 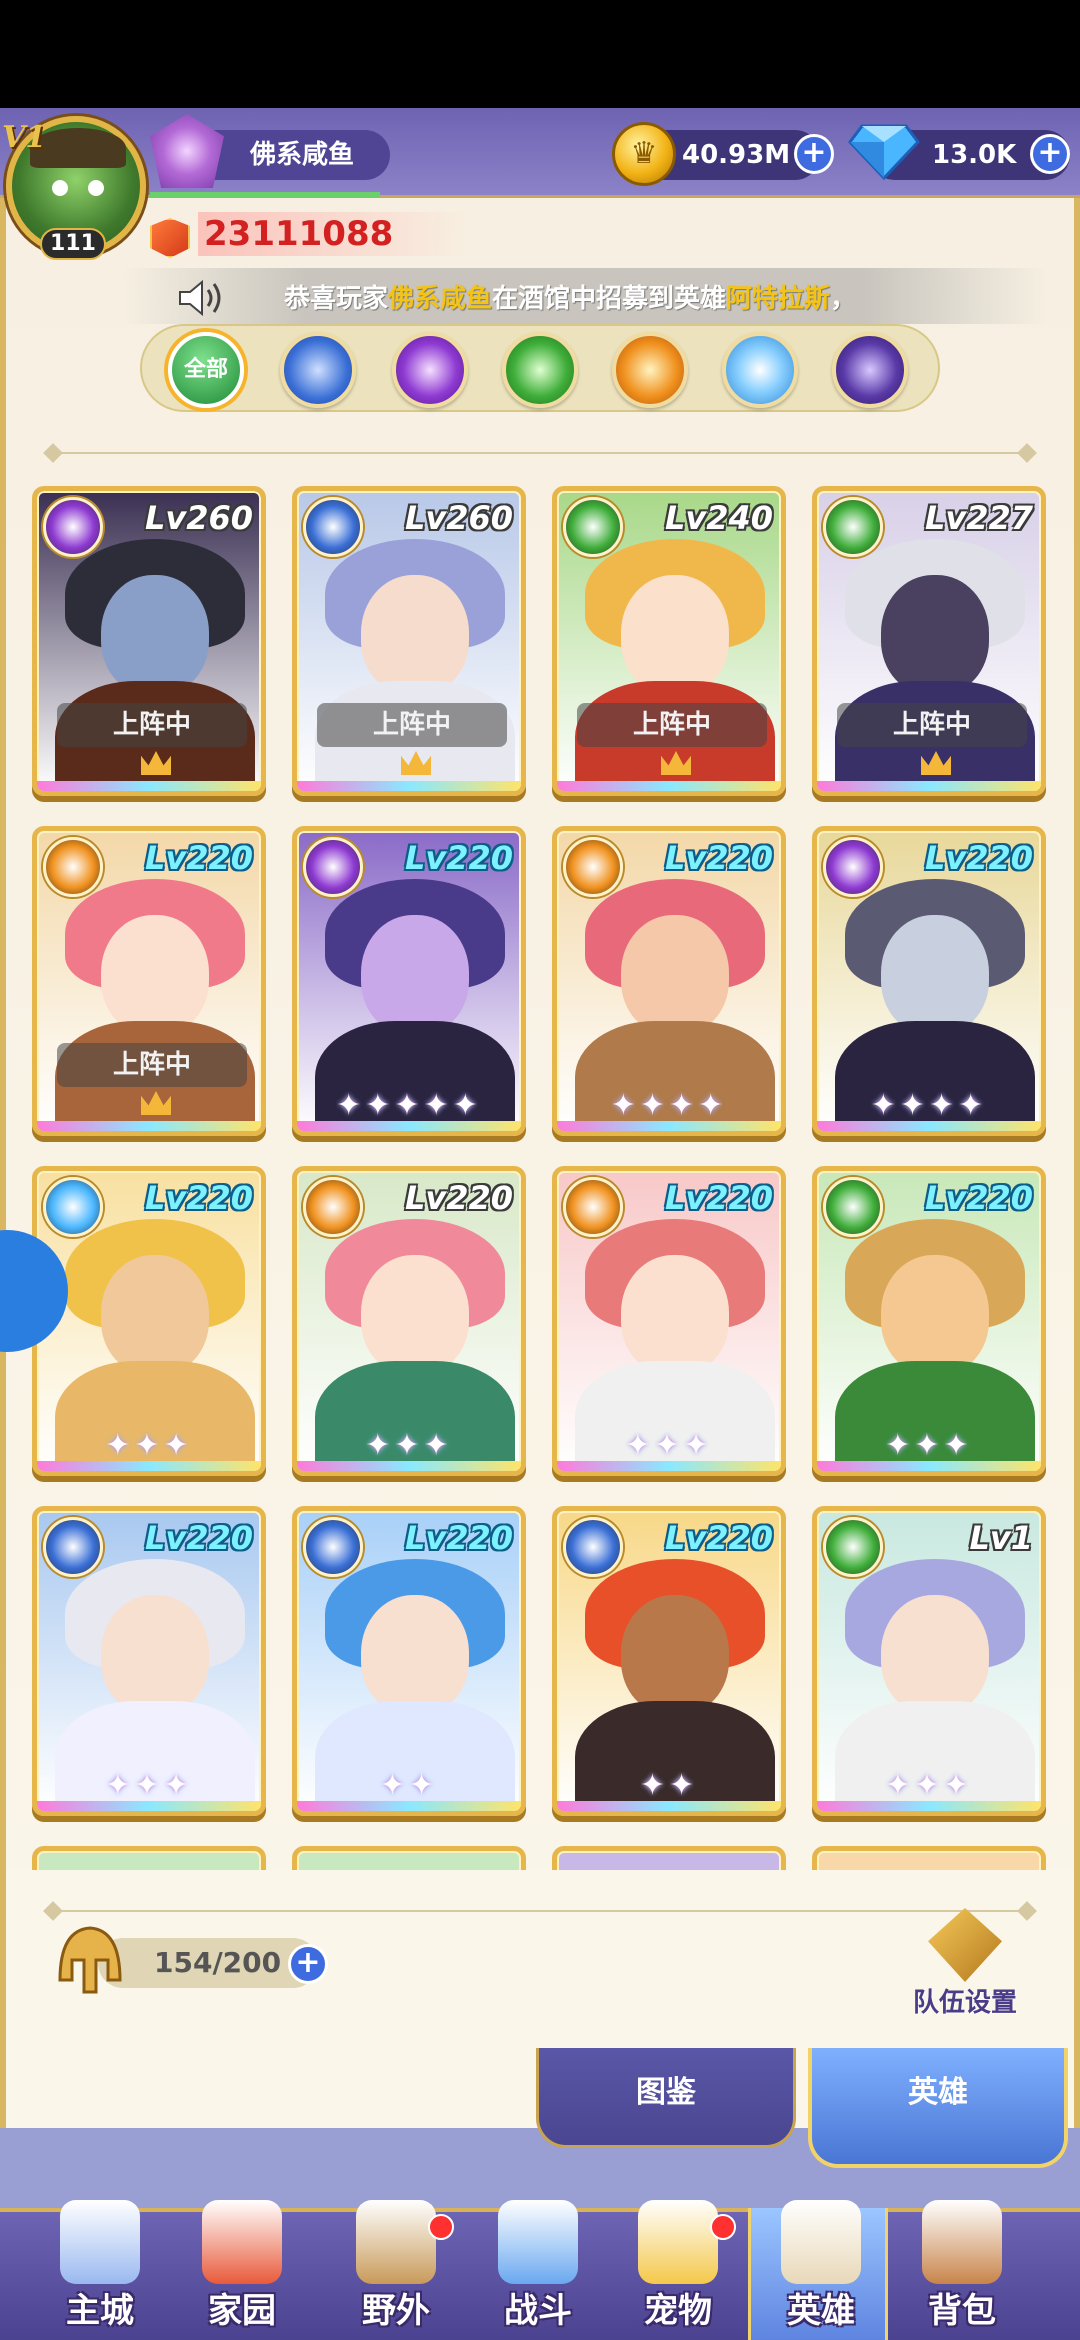 I want to click on gold-crown-icon: ♛, so click(x=644, y=154).